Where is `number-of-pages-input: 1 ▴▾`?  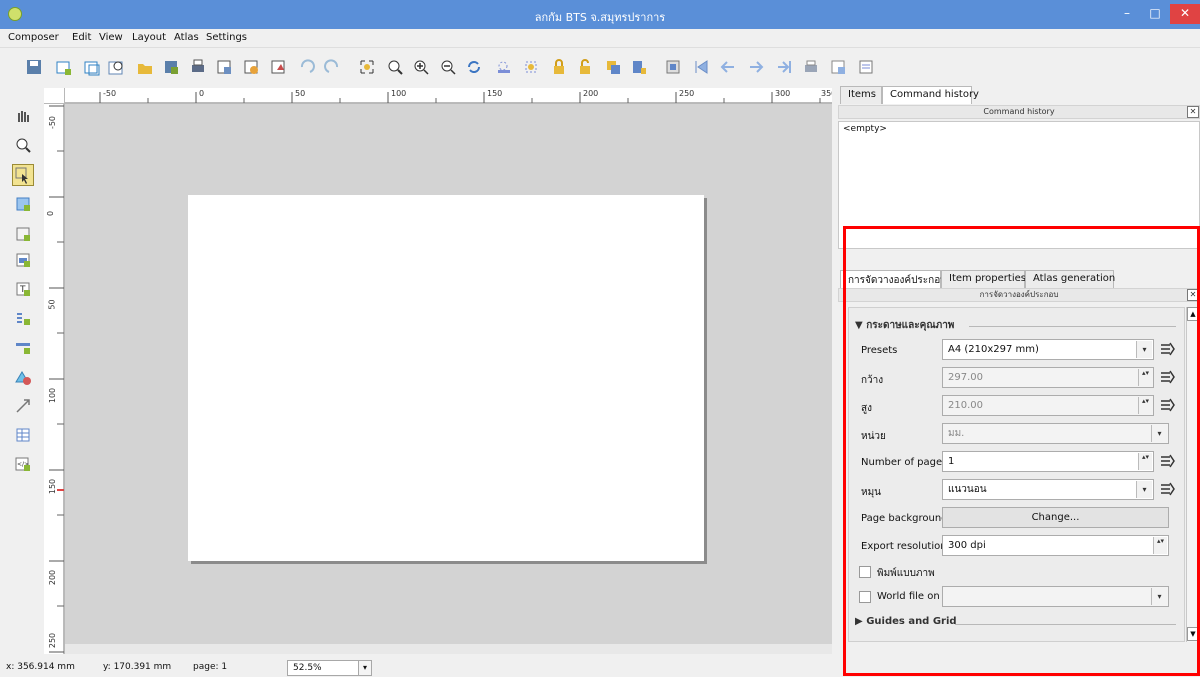 number-of-pages-input: 1 ▴▾ is located at coordinates (1048, 461).